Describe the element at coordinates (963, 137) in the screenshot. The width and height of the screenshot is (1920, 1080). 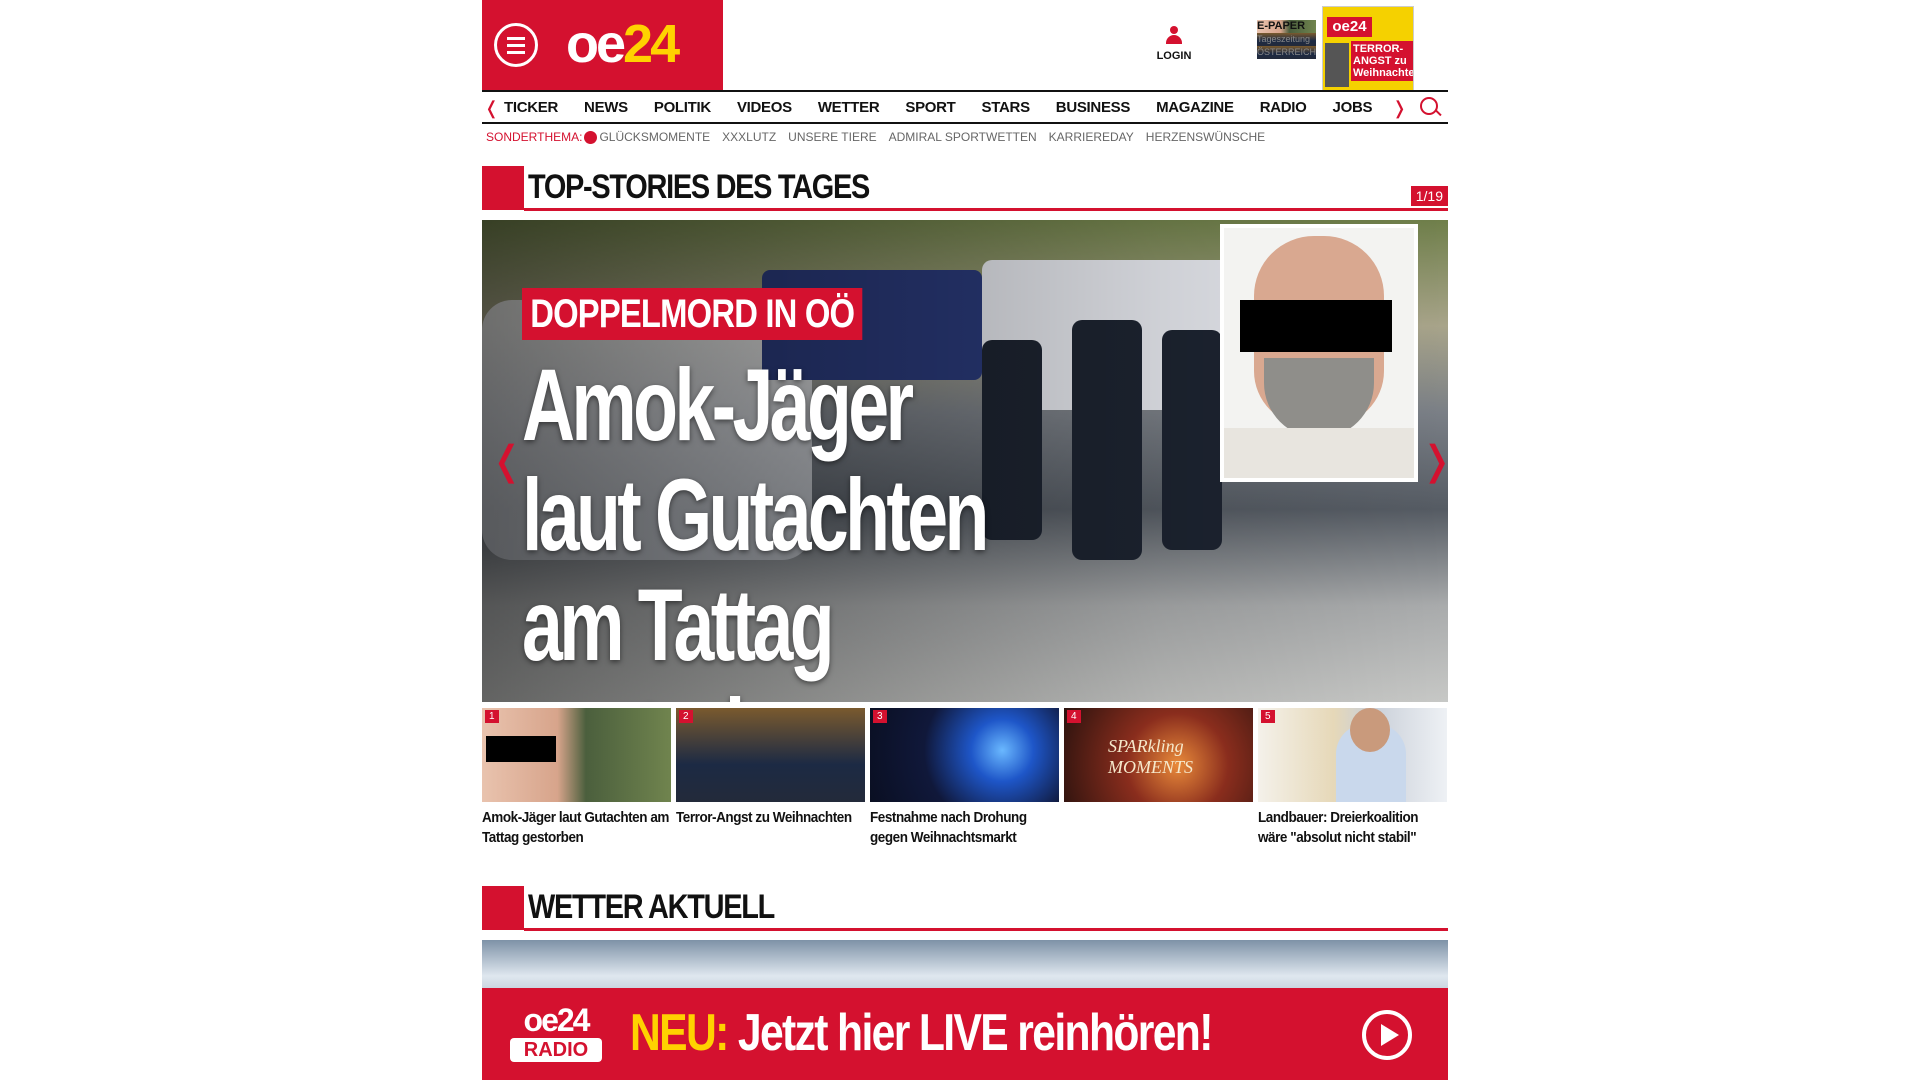
I see `subnav-item-admiral: ADMIRAL SPORTWETTEN` at that location.